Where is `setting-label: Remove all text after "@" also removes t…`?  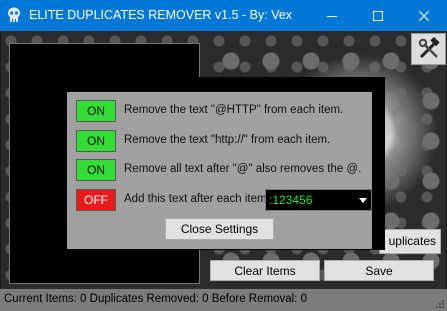
setting-label: Remove all text after "@" also removes t… is located at coordinates (243, 169).